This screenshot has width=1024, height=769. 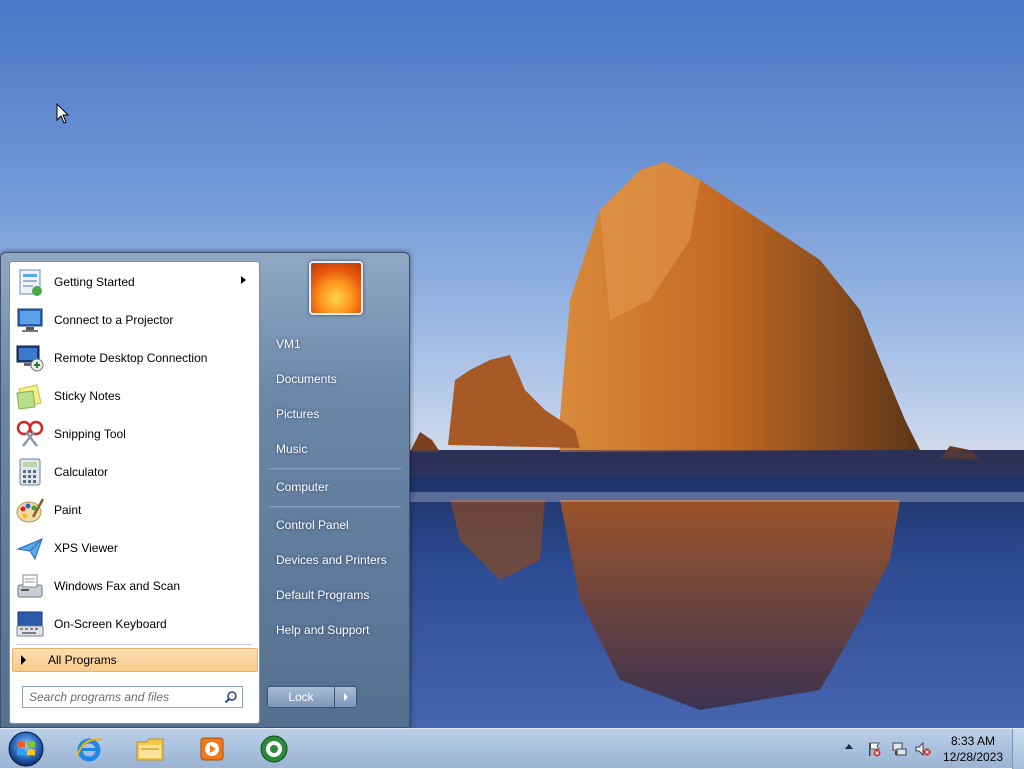 I want to click on place-help-support: Help and Support, so click(x=322, y=630).